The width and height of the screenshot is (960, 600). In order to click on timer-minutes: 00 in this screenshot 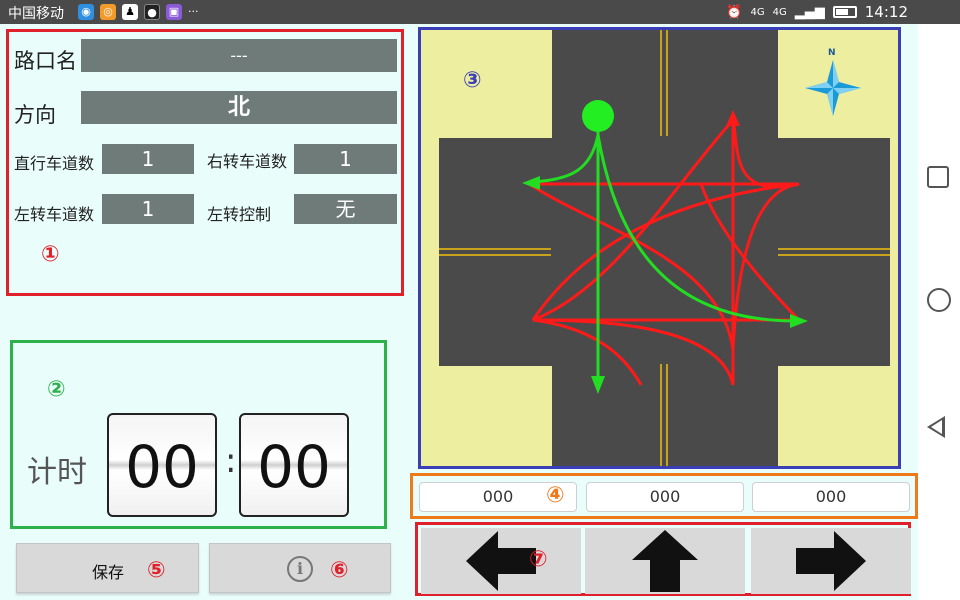, I will do `click(162, 465)`.